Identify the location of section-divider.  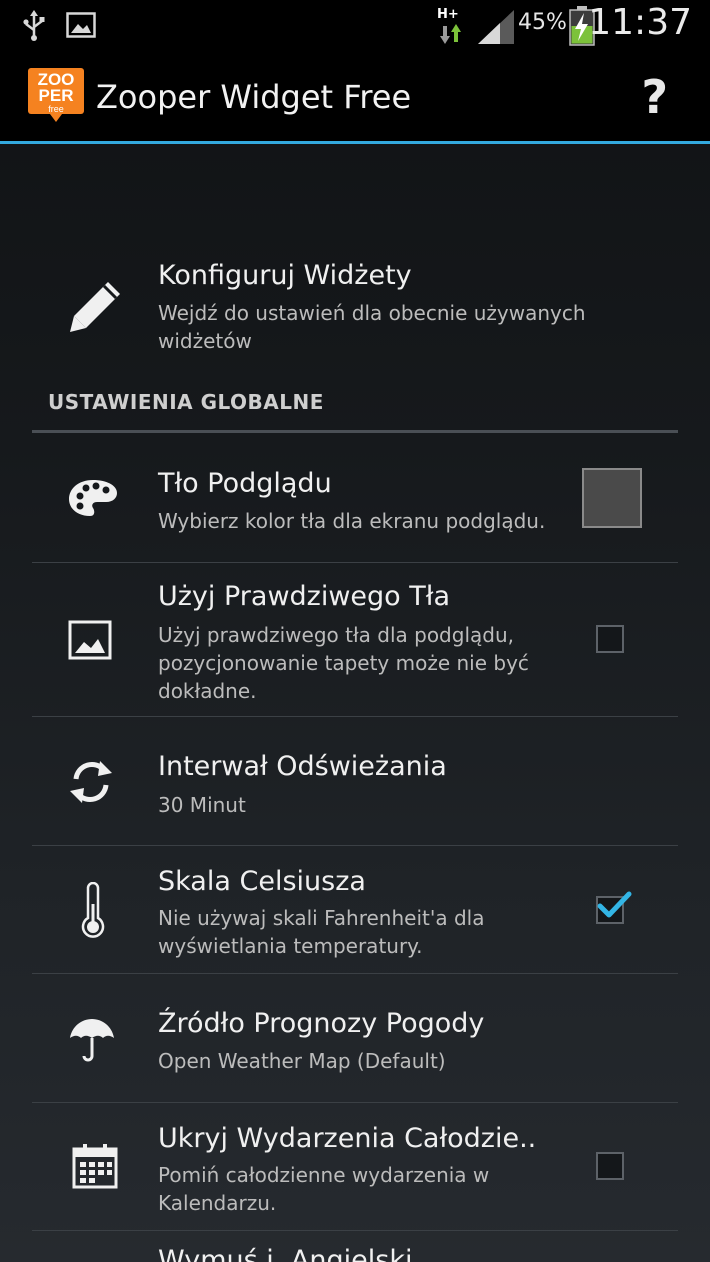
(355, 431).